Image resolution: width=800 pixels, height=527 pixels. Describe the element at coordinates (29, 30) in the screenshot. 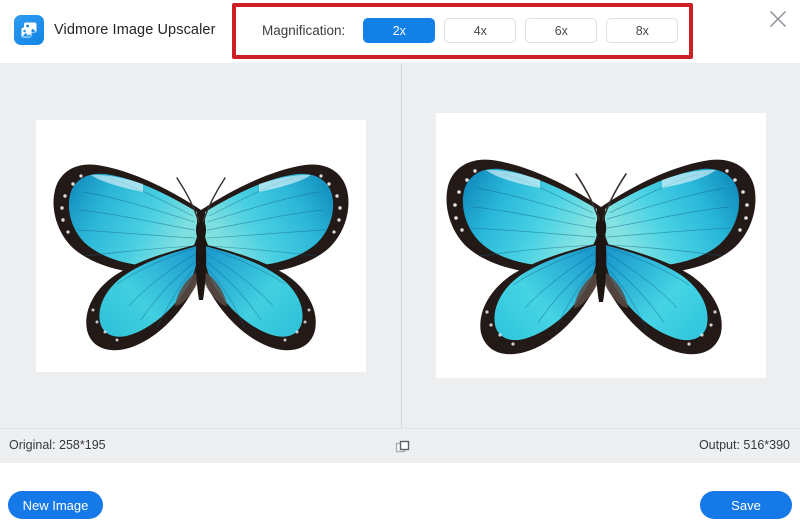

I see `image-upscaler-logo-icon` at that location.